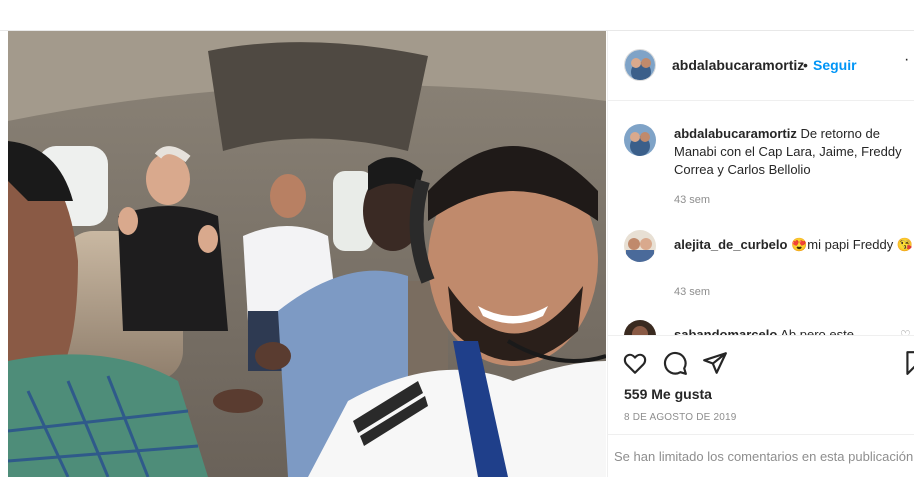  Describe the element at coordinates (635, 363) in the screenshot. I see `heart-outline-icon` at that location.